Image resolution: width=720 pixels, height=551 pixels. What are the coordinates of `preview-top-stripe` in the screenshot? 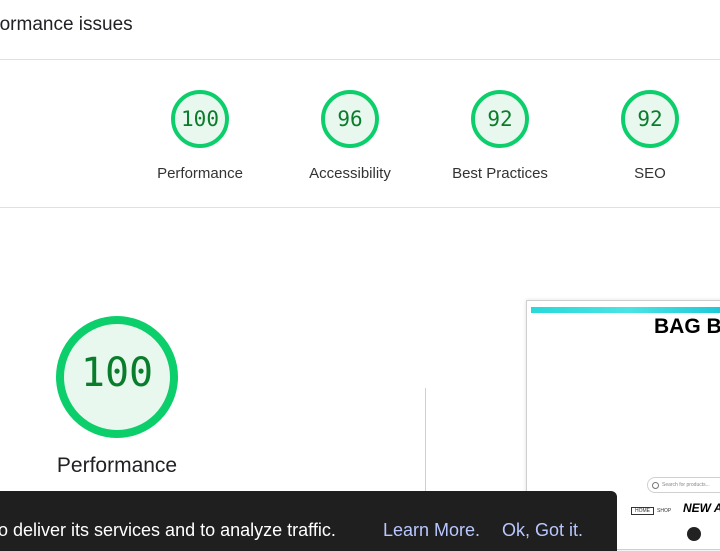 It's located at (625, 310).